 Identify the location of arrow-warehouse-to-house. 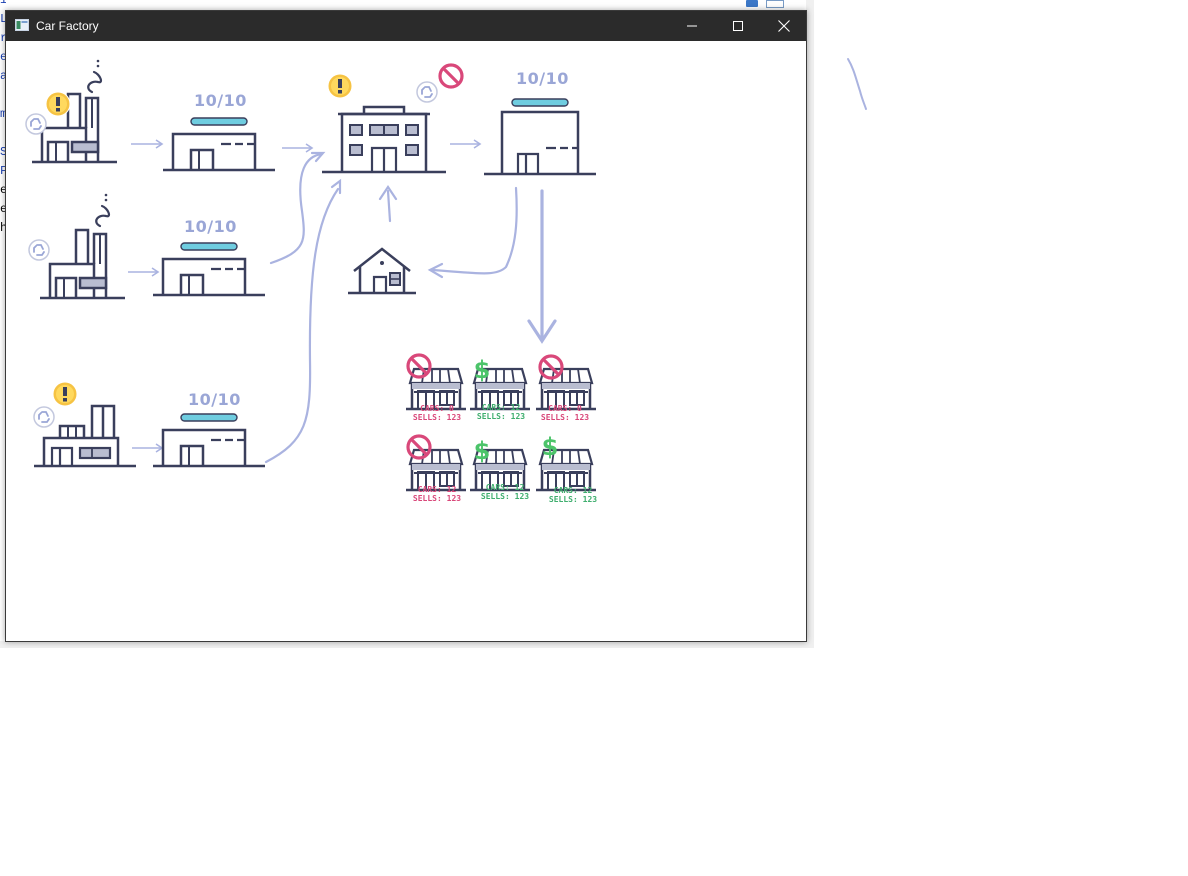
(474, 230).